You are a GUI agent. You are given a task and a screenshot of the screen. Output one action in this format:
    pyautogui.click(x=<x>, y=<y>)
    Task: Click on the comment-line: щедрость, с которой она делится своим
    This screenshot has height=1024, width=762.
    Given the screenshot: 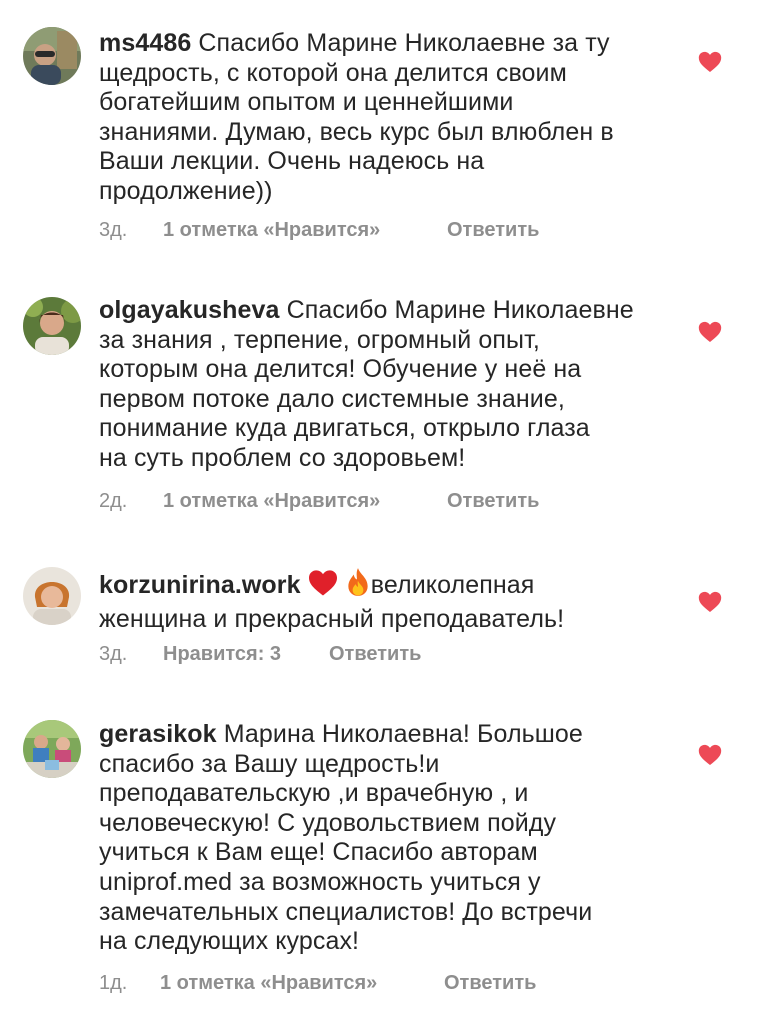 What is the action you would take?
    pyautogui.click(x=333, y=72)
    